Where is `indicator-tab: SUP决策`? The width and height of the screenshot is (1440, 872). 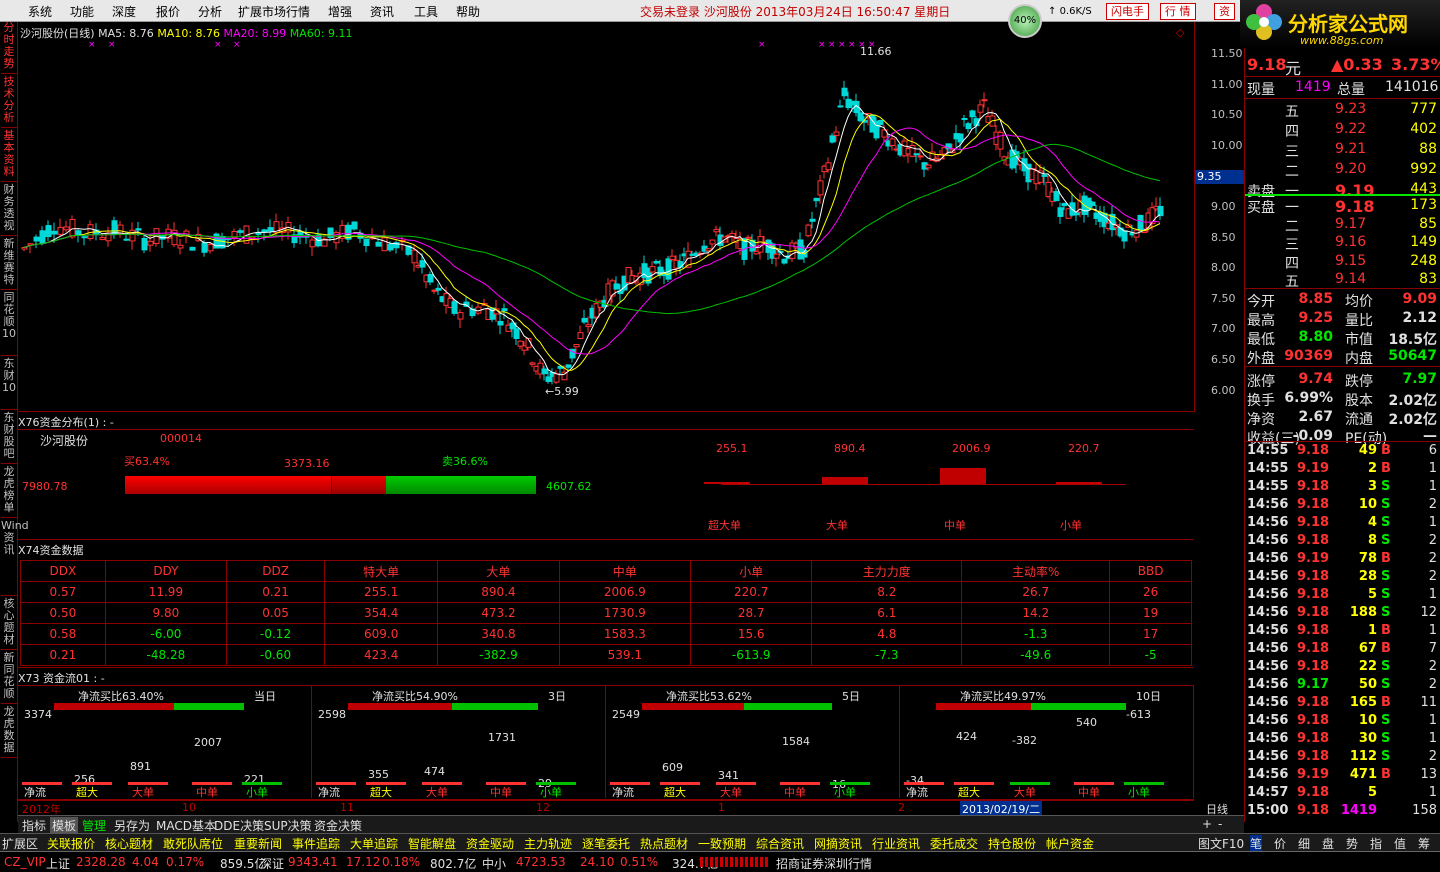
indicator-tab: SUP决策 is located at coordinates (288, 825).